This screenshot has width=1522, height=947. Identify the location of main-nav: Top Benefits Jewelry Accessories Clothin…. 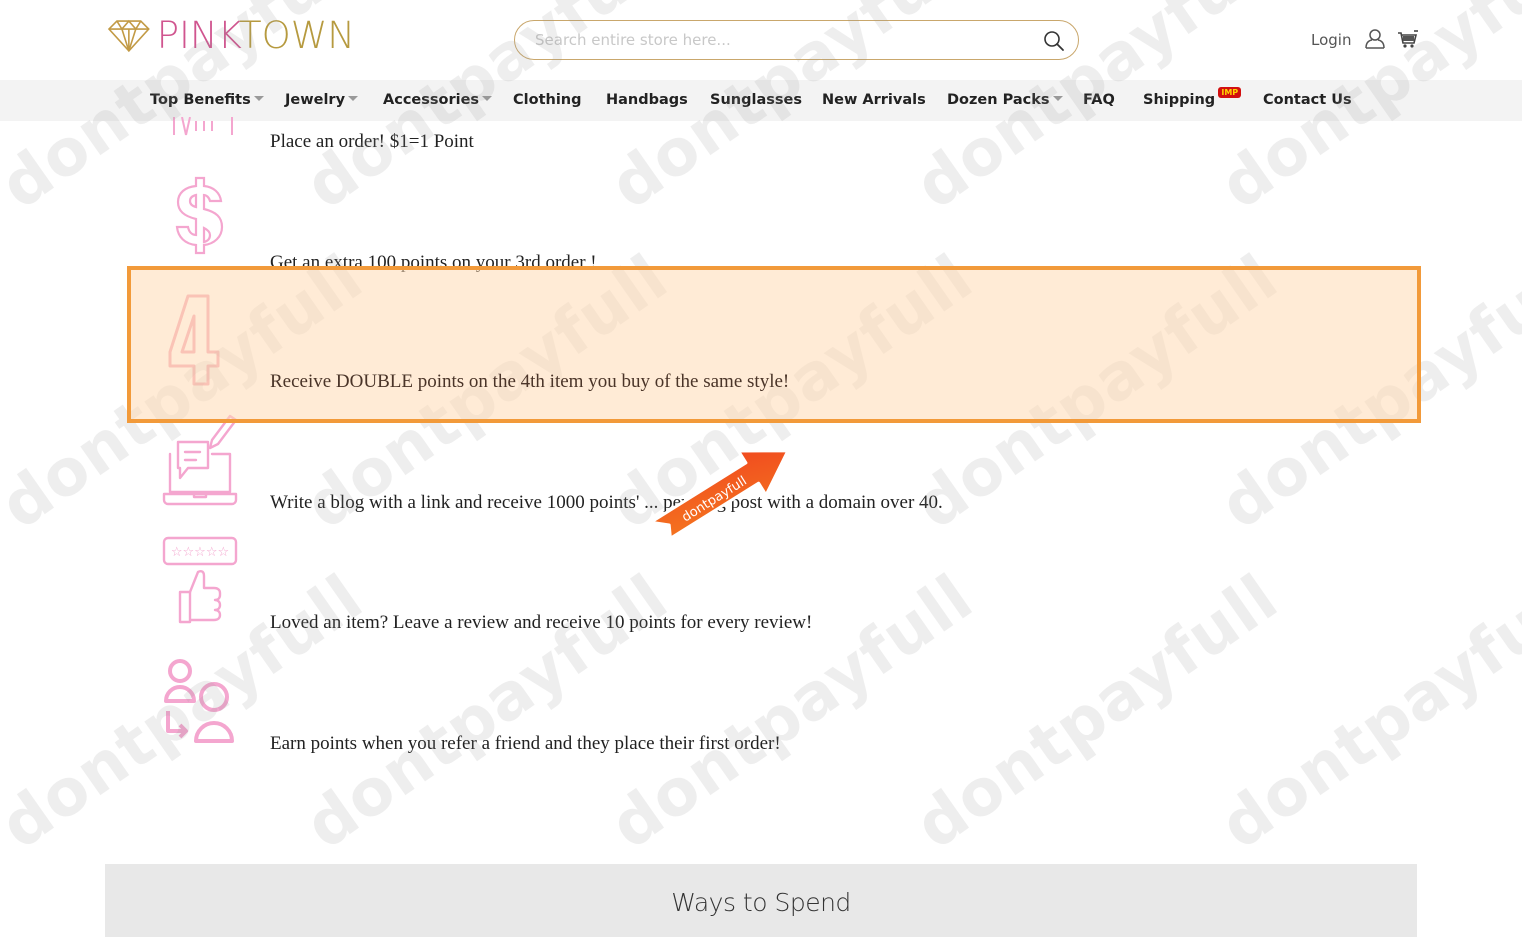
(761, 100).